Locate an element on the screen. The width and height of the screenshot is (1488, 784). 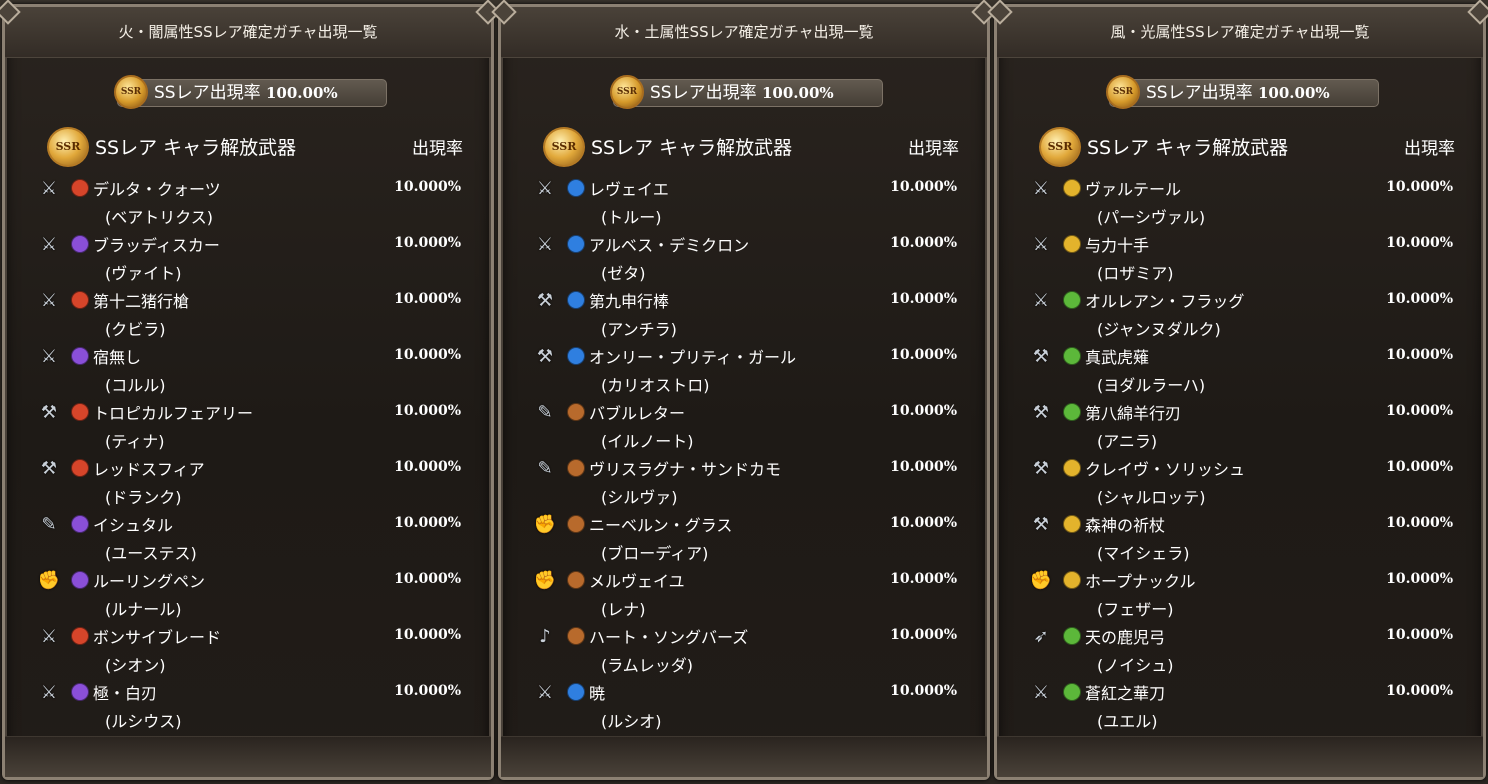
fist-icon: ✊ is located at coordinates (49, 580).